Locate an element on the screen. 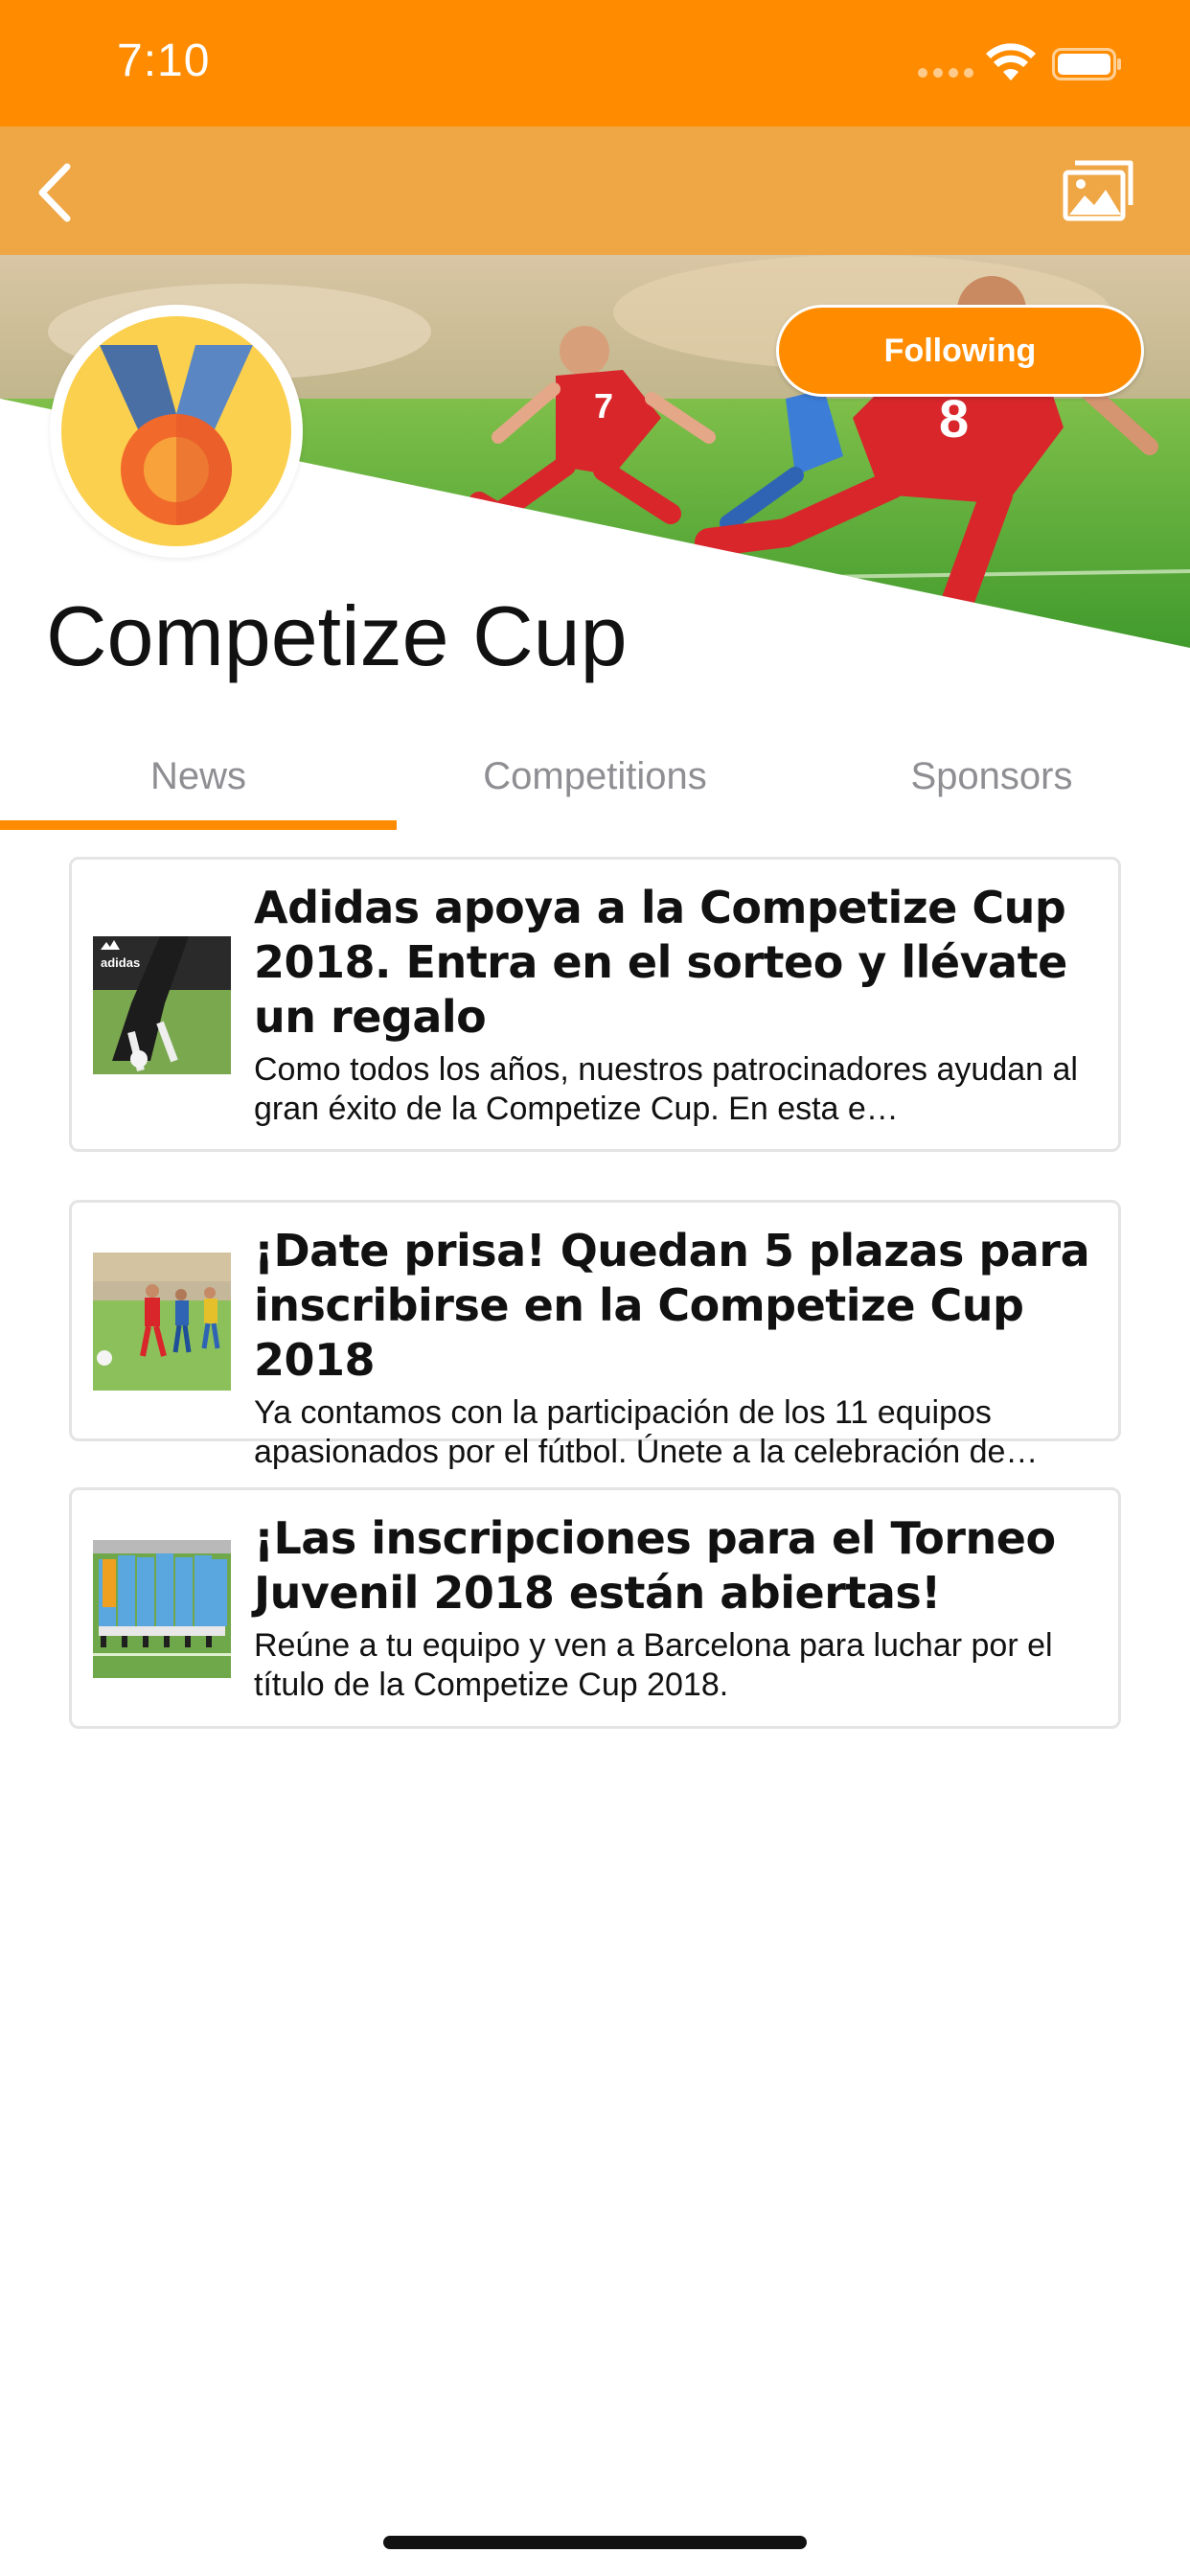 The height and width of the screenshot is (2576, 1190). tab-sponsors: Sponsors is located at coordinates (991, 776).